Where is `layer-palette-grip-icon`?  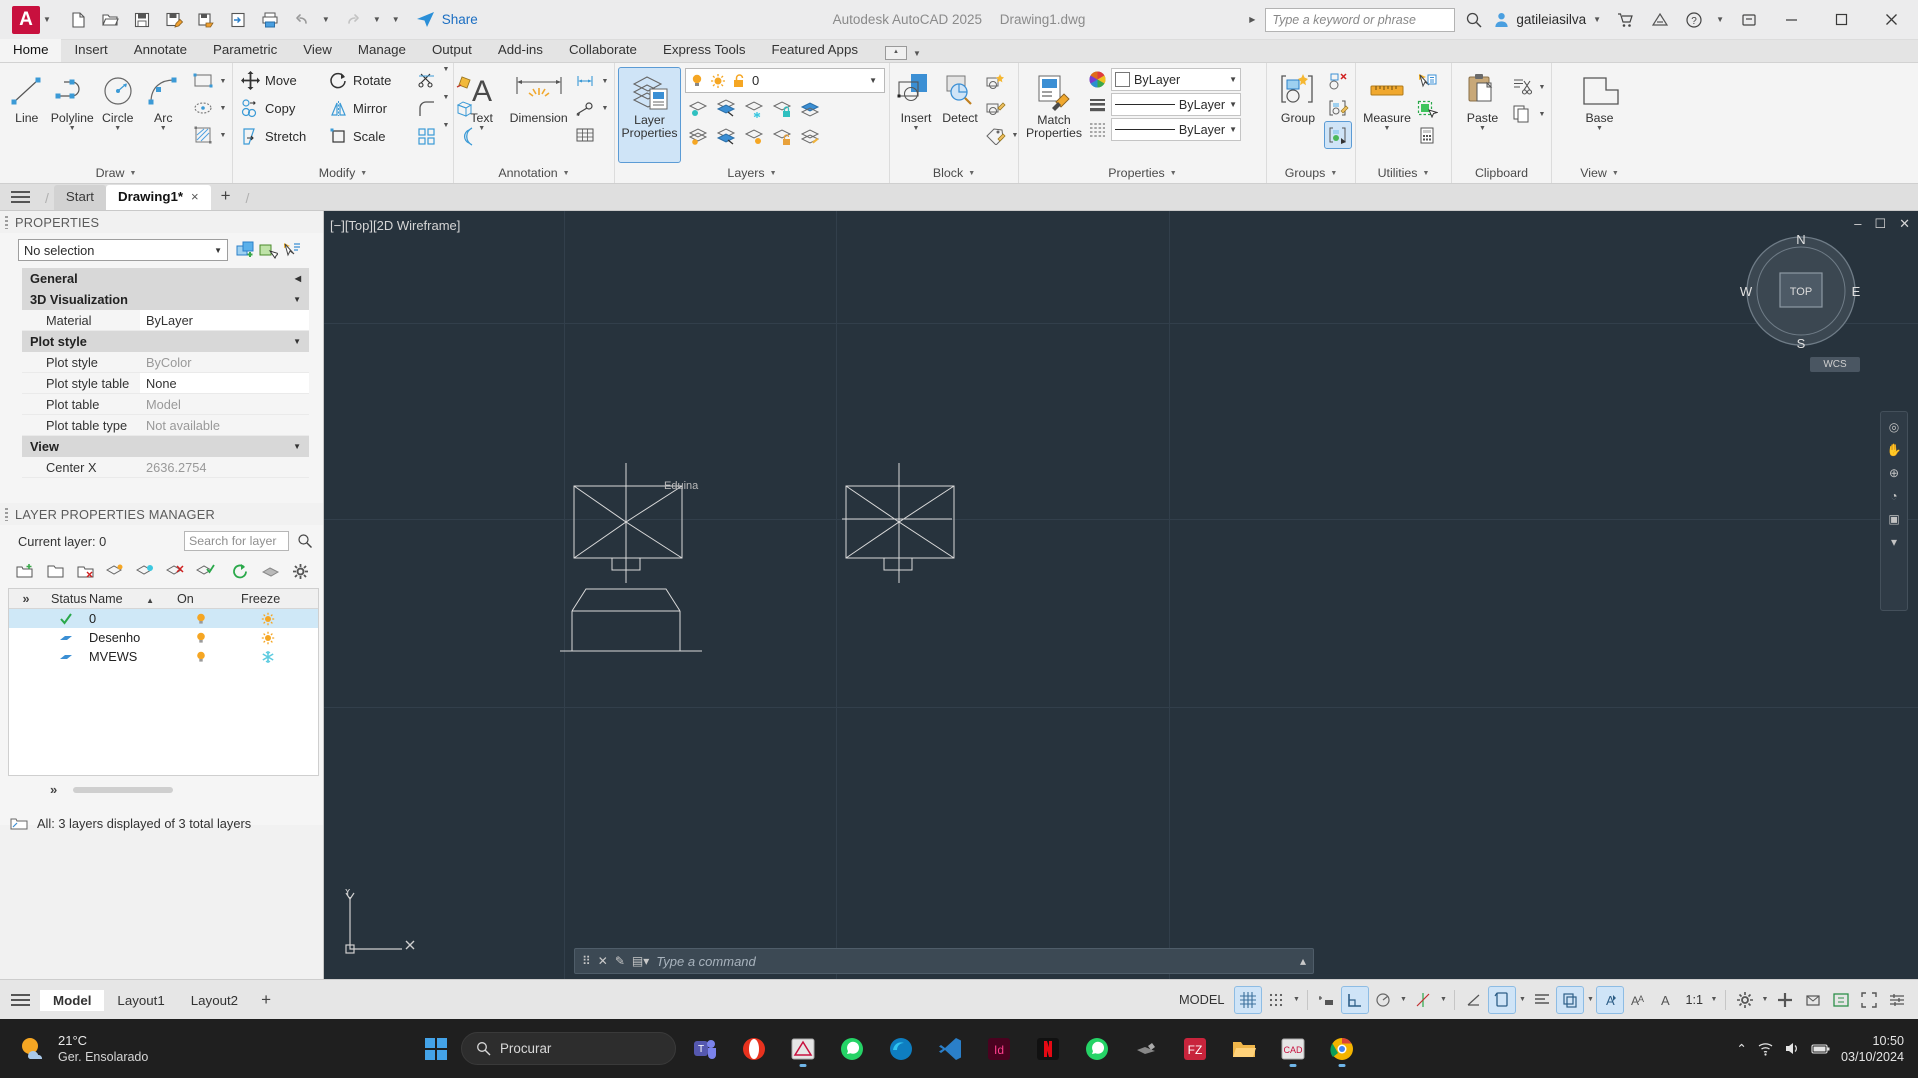
layer-palette-grip-icon is located at coordinates (6, 514).